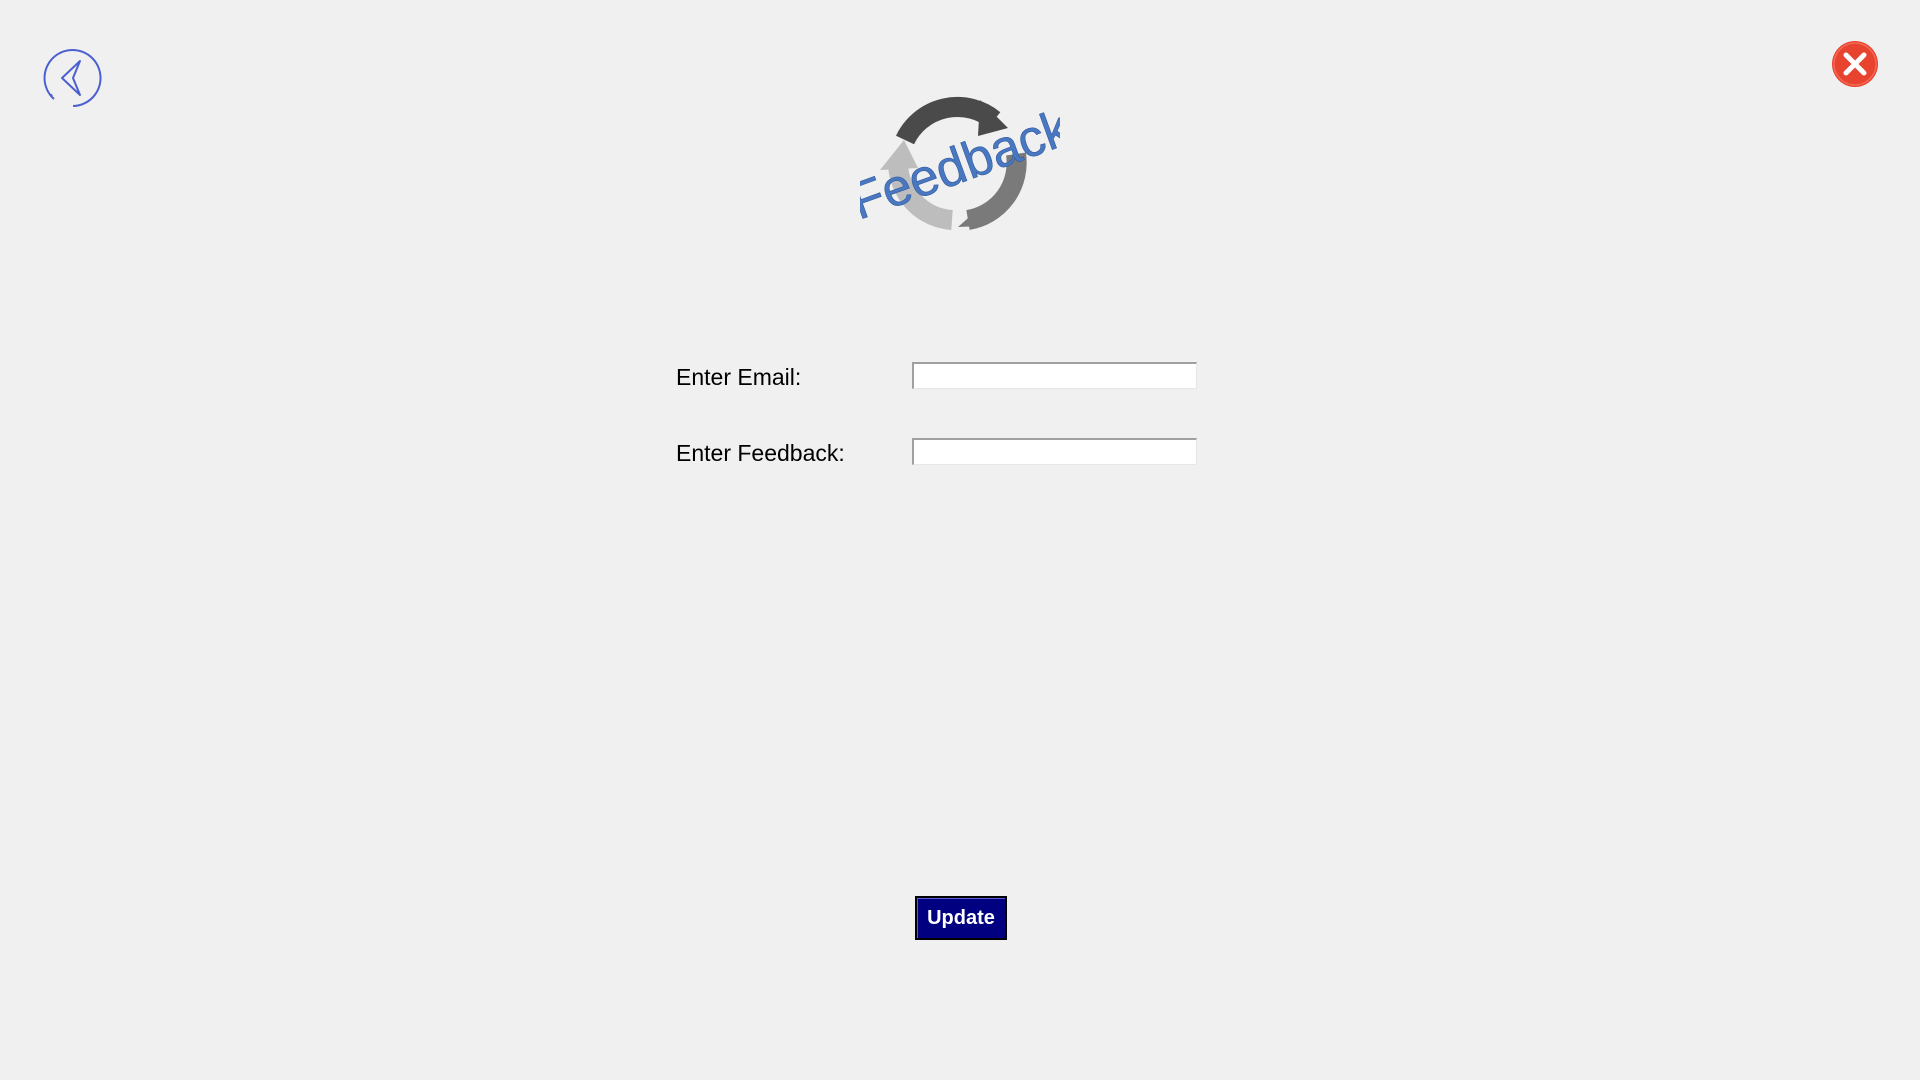 Image resolution: width=1920 pixels, height=1080 pixels. What do you see at coordinates (1054, 375) in the screenshot?
I see `email-field` at bounding box center [1054, 375].